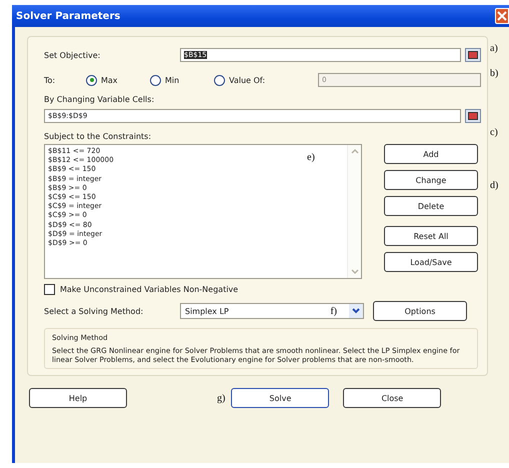  What do you see at coordinates (431, 236) in the screenshot?
I see `dialog-button: Reset All` at bounding box center [431, 236].